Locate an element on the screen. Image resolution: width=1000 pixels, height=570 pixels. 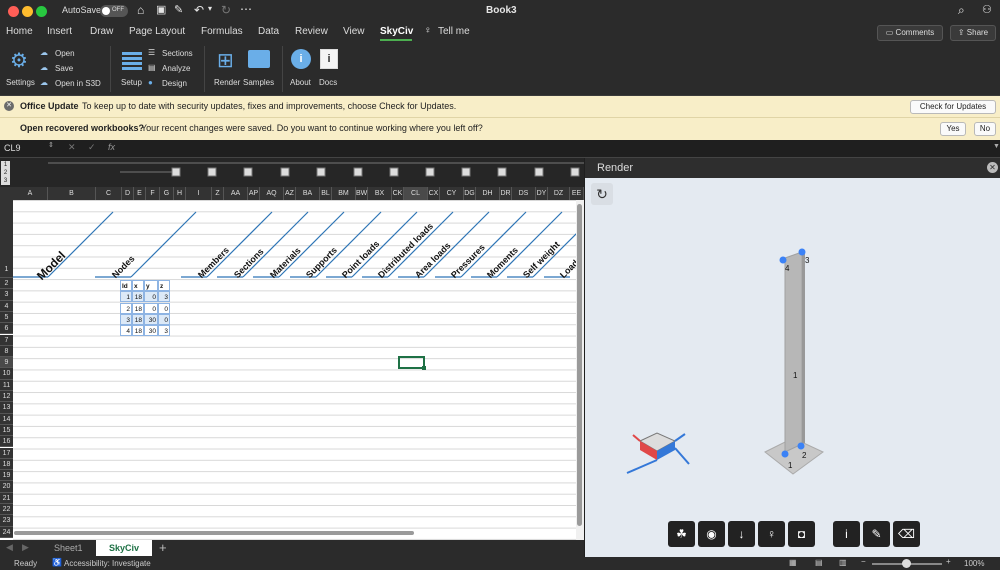
chevron-down-icon: ▼ is located at coordinates (996, 146).